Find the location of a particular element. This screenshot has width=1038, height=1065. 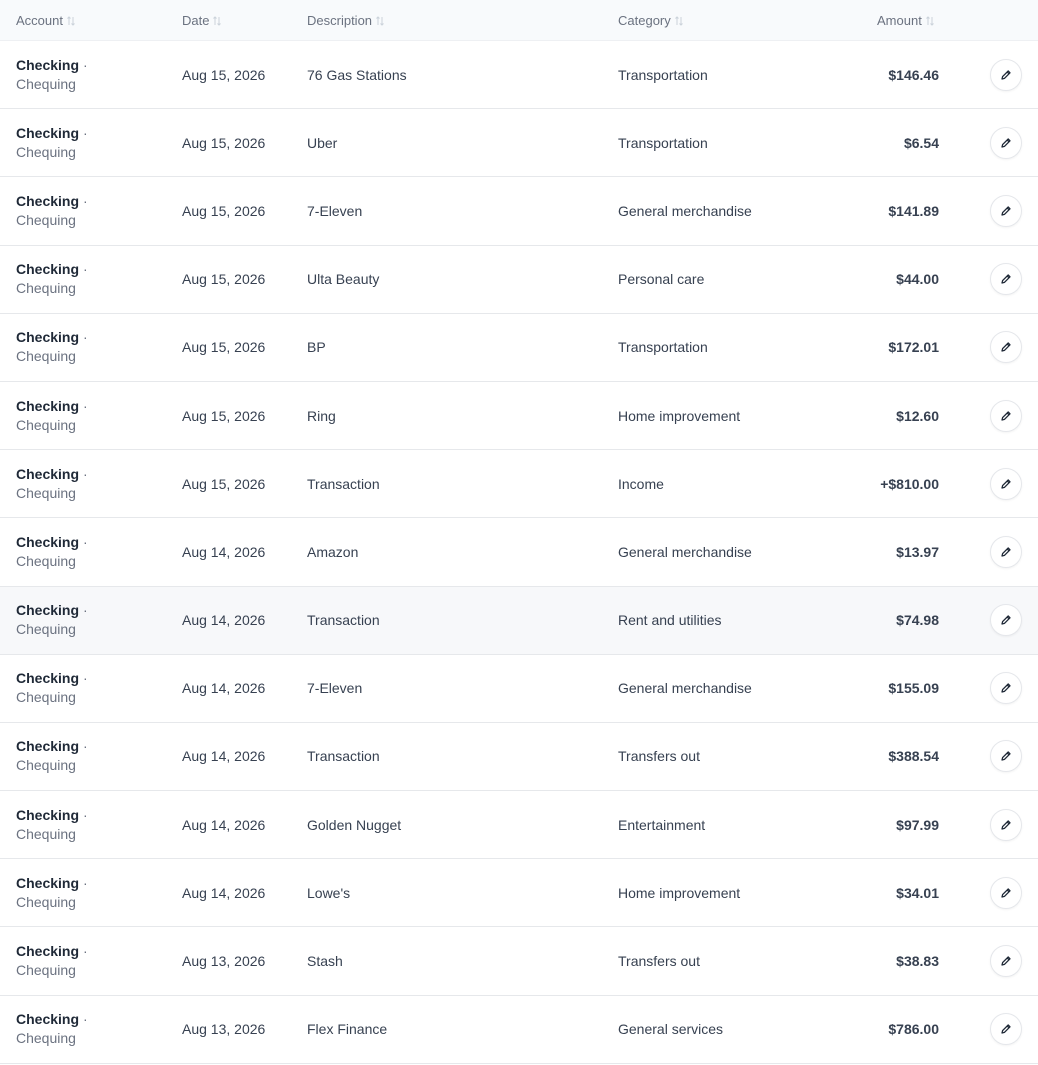

column-header-label: Description is located at coordinates (340, 20).